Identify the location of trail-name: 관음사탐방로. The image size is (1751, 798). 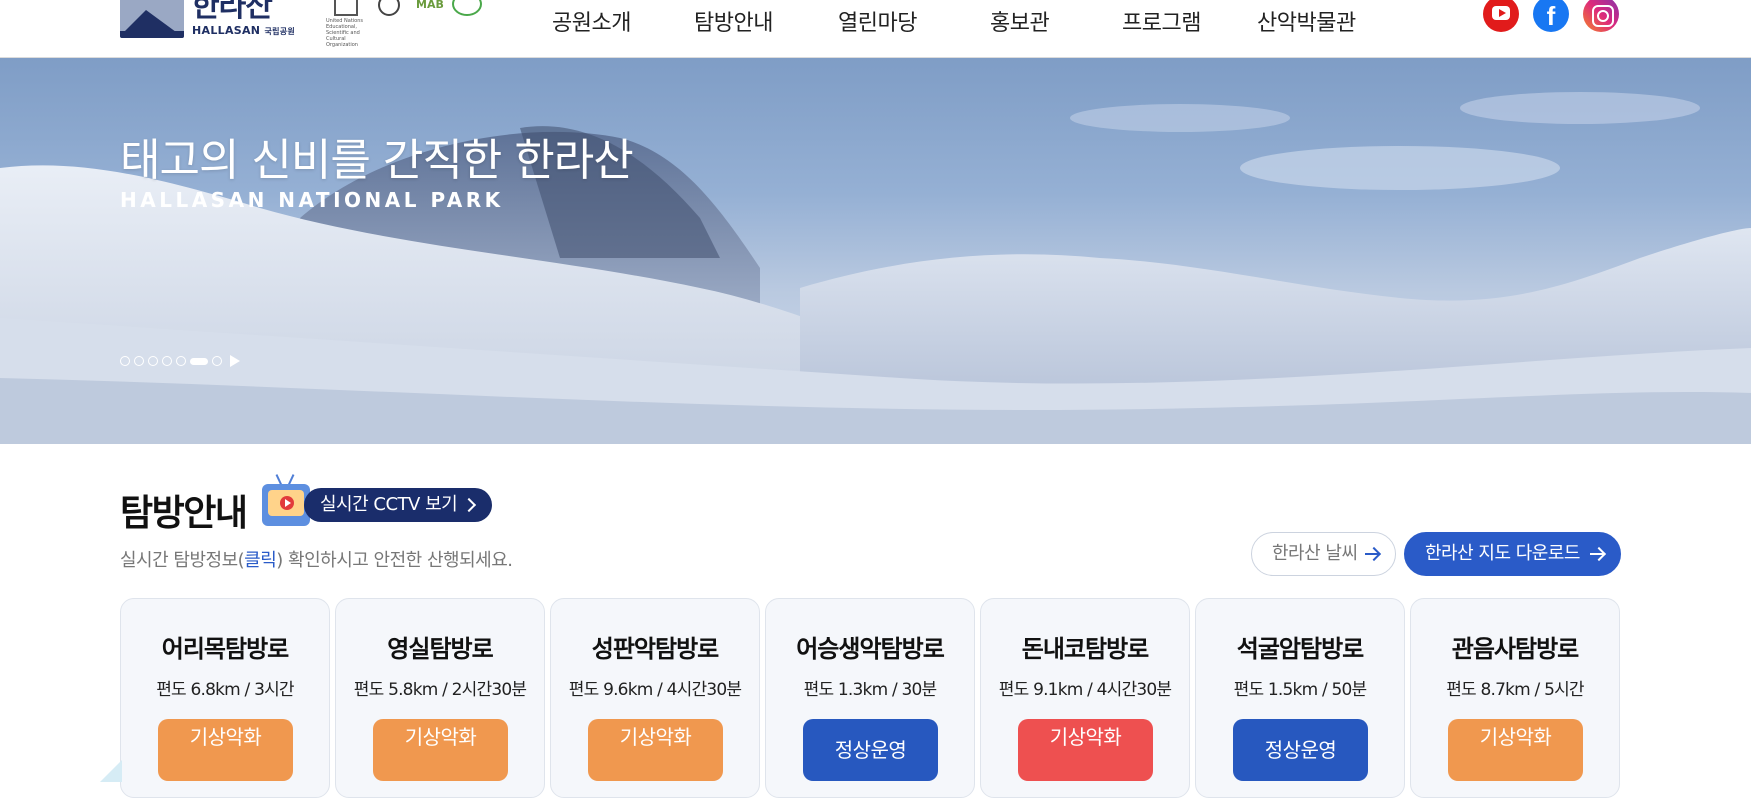
(1515, 649).